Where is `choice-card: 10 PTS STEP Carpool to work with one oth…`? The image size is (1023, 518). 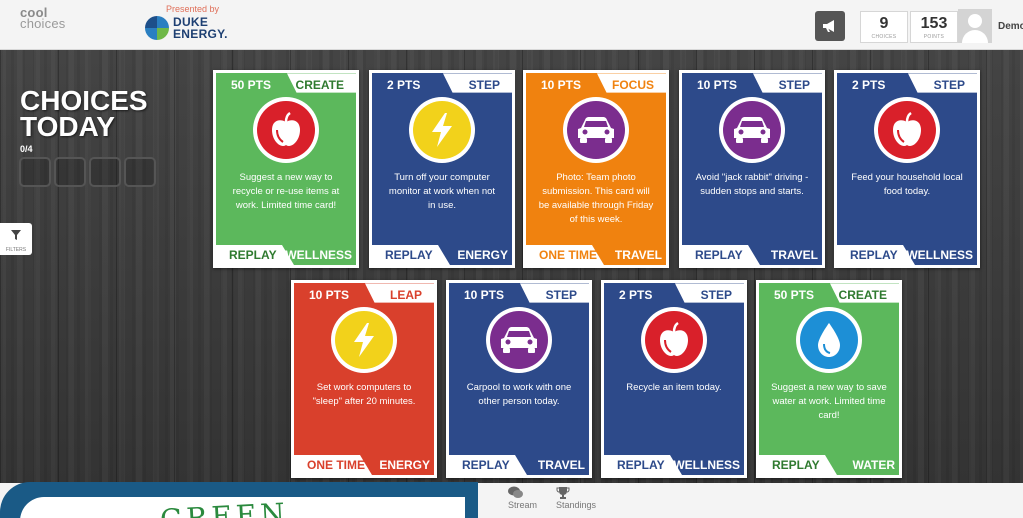
choice-card: 10 PTS STEP Carpool to work with one oth… is located at coordinates (519, 379).